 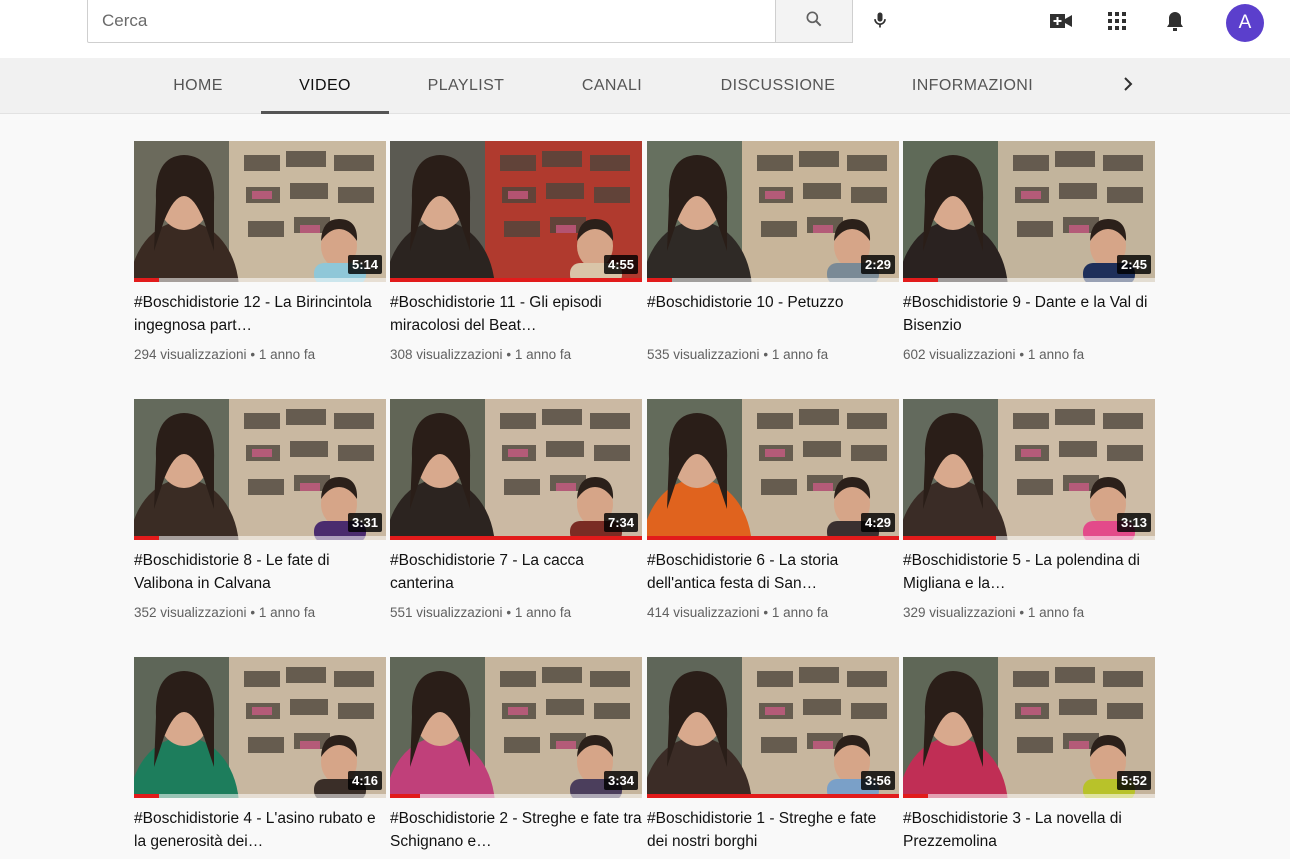 I want to click on duration-badge: 2:45, so click(x=1133, y=264).